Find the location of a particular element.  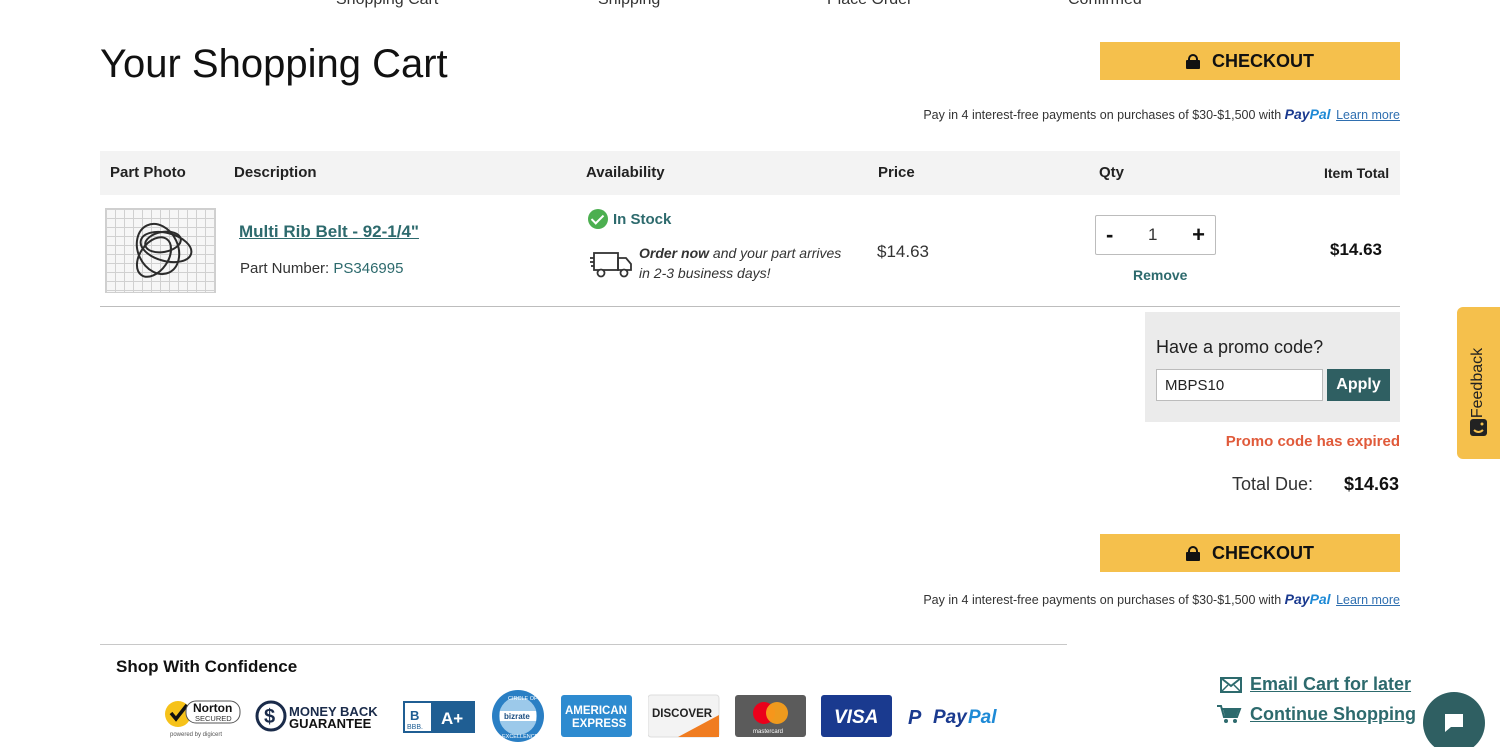

svg-text: Norton is located at coordinates (212, 708).